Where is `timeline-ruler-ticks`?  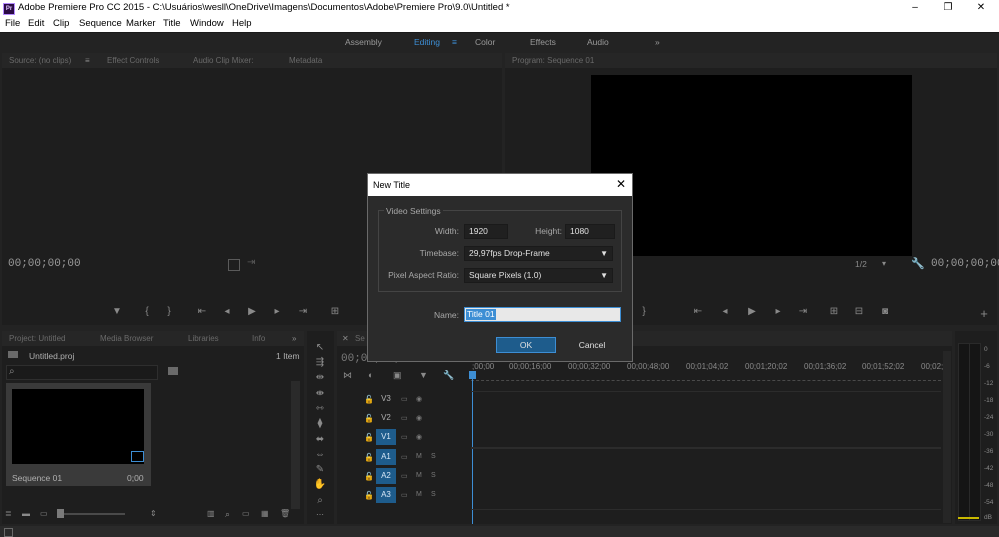
timeline-ruler-ticks is located at coordinates (706, 377).